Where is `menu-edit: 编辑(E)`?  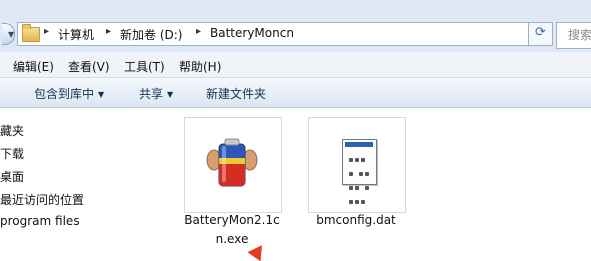
menu-edit: 编辑(E) is located at coordinates (33, 66).